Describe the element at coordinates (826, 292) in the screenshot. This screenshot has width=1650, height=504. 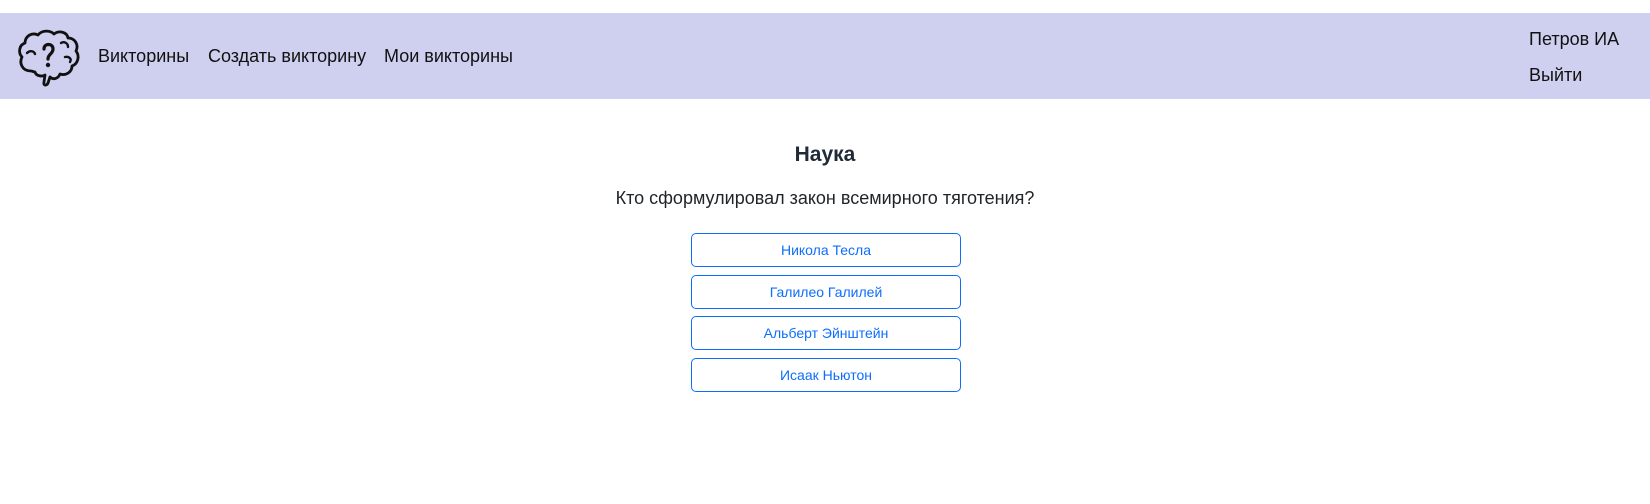
I see `answer-button: Галилео Галилей` at that location.